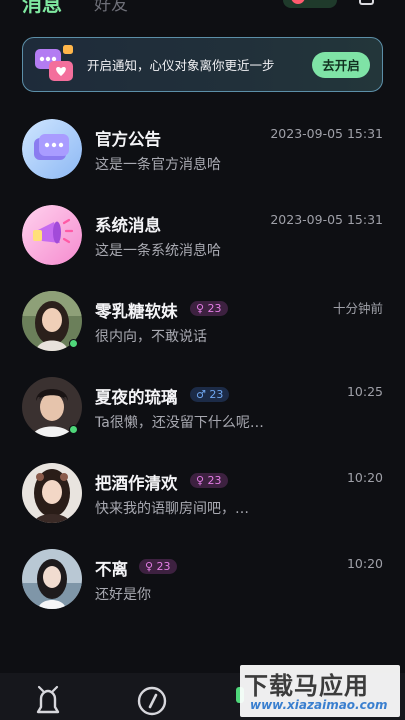  I want to click on gender-age-badge: ♂ 23, so click(210, 394).